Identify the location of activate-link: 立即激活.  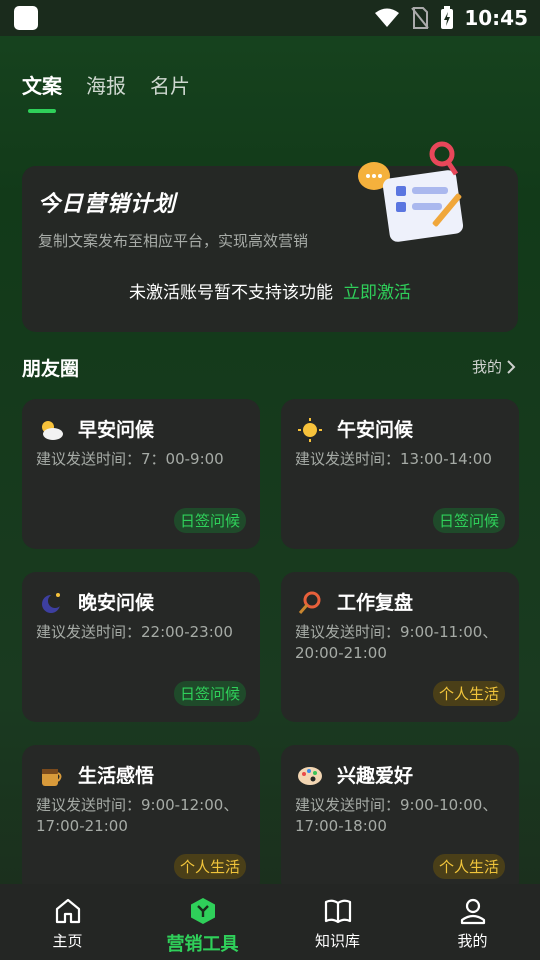
(377, 293).